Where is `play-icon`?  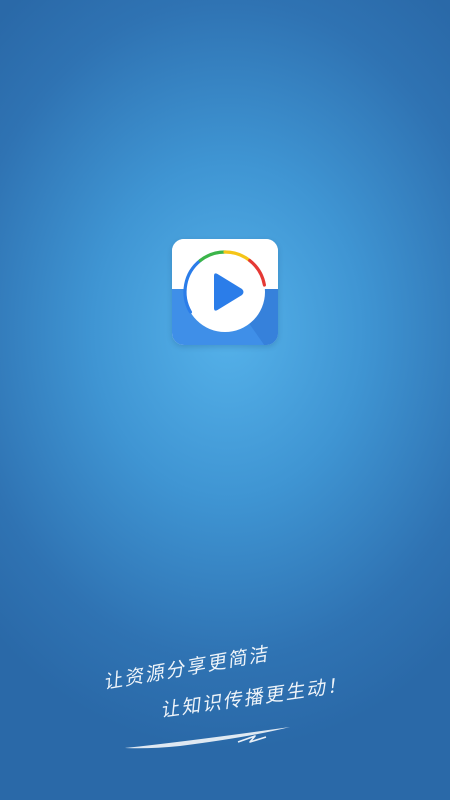
play-icon is located at coordinates (224, 291).